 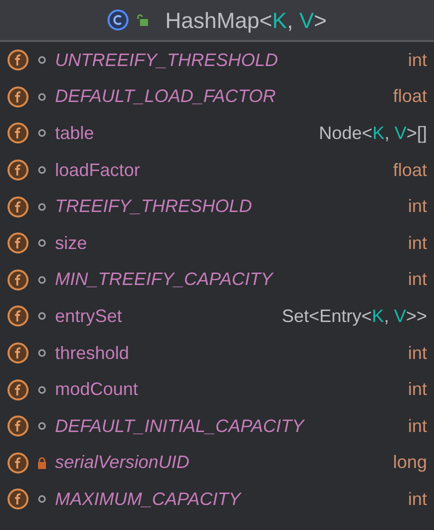 What do you see at coordinates (409, 462) in the screenshot?
I see `field-type: long` at bounding box center [409, 462].